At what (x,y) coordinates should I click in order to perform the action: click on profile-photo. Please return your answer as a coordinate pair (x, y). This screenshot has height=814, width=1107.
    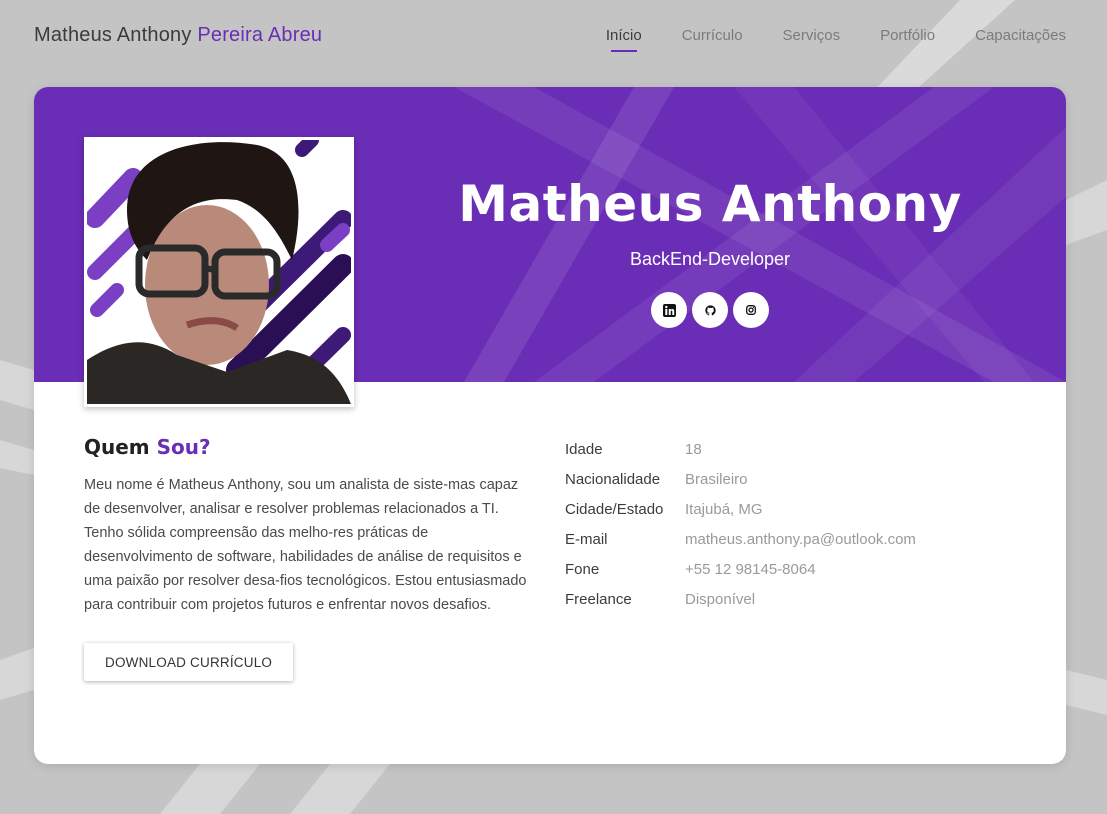
    Looking at the image, I should click on (219, 272).